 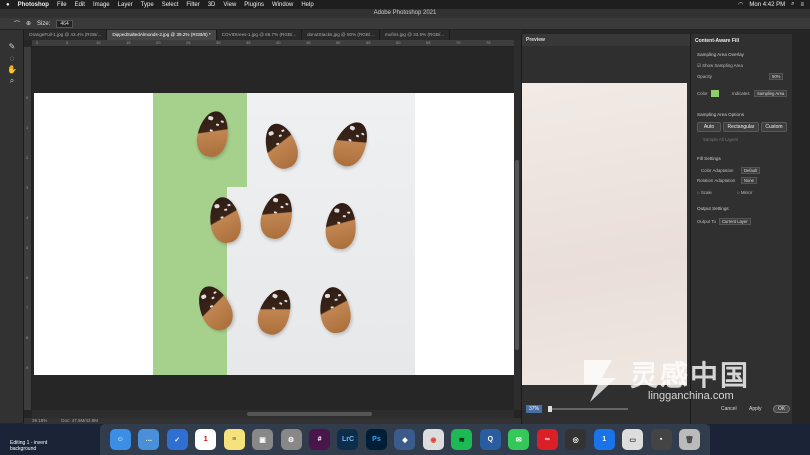 What do you see at coordinates (234, 439) in the screenshot?
I see `notes-icon: ≡` at bounding box center [234, 439].